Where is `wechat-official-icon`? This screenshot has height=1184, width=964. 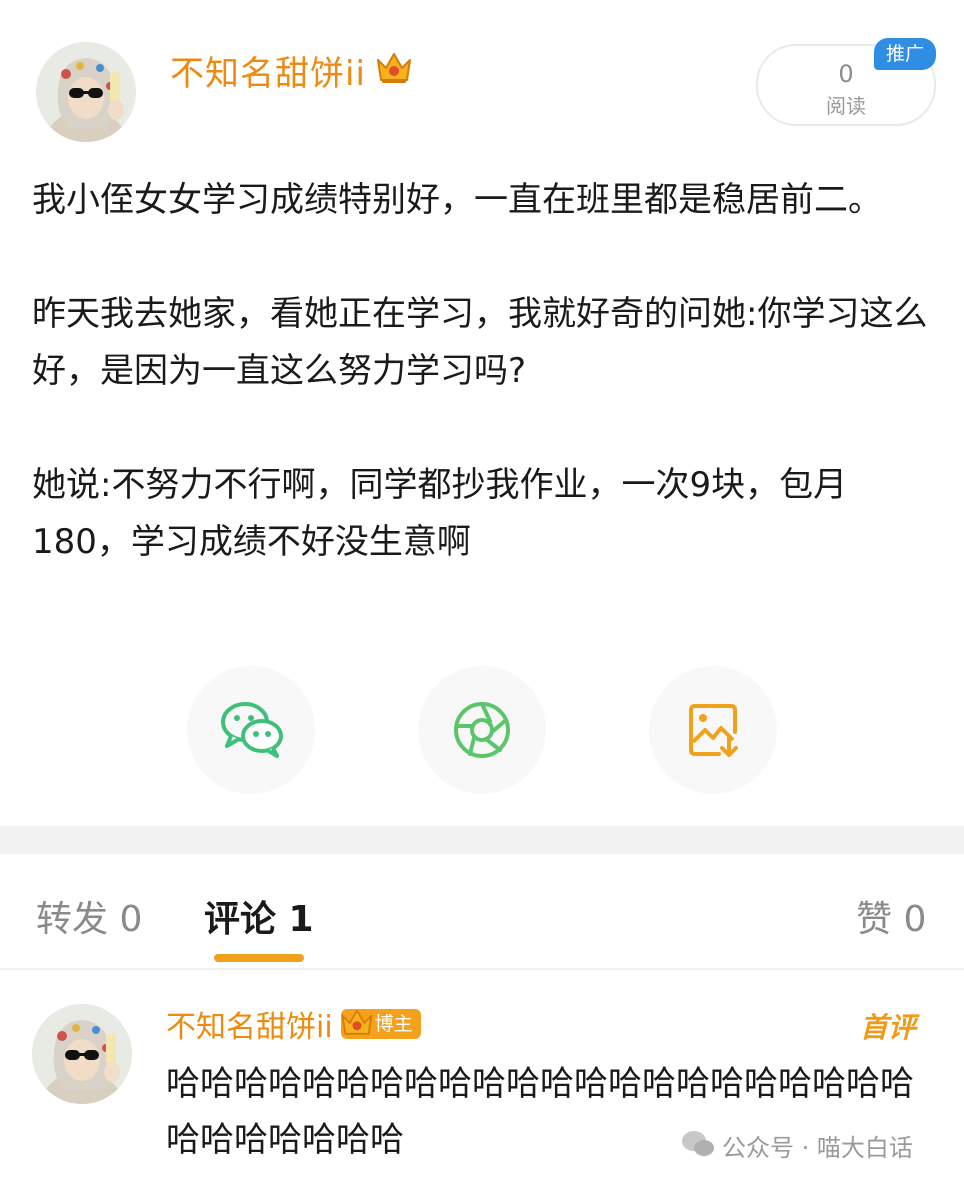
wechat-official-icon is located at coordinates (698, 1146).